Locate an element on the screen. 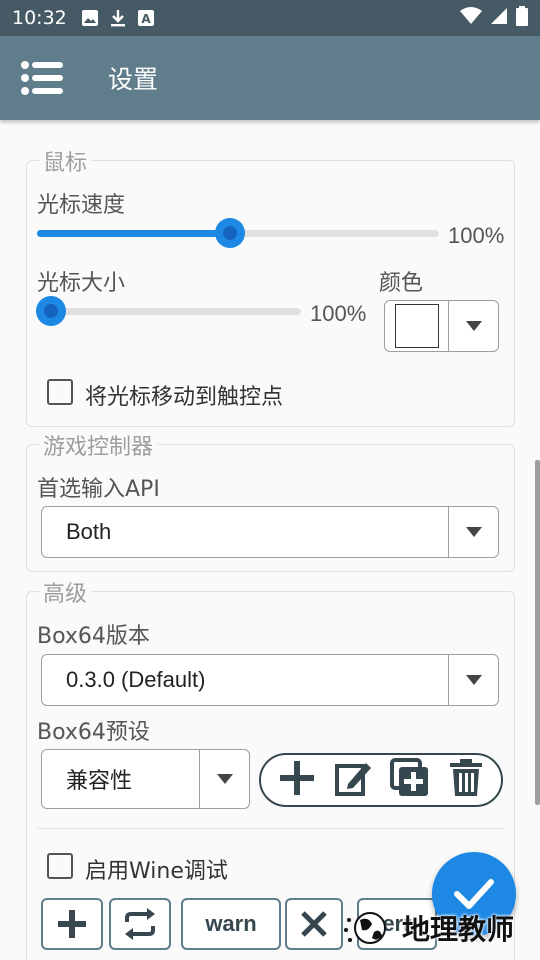  cursor-speed-label: 光标速度 is located at coordinates (81, 205).